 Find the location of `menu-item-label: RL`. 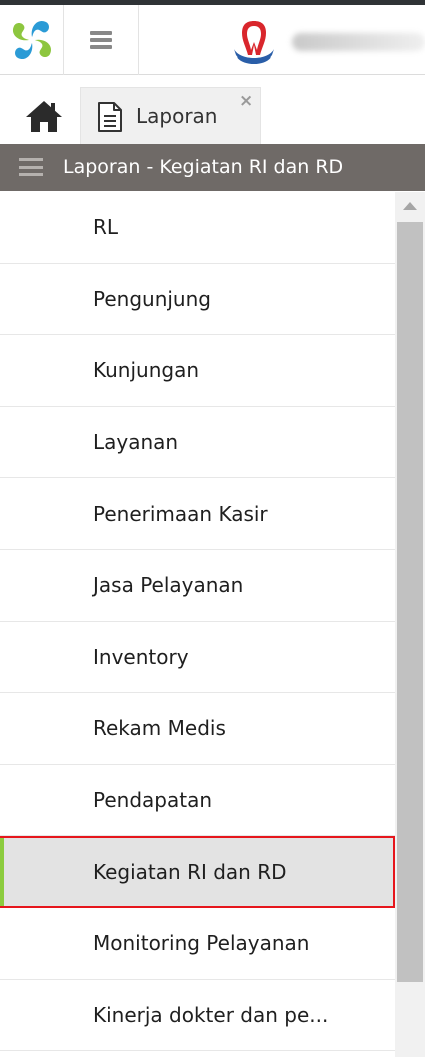

menu-item-label: RL is located at coordinates (106, 227).